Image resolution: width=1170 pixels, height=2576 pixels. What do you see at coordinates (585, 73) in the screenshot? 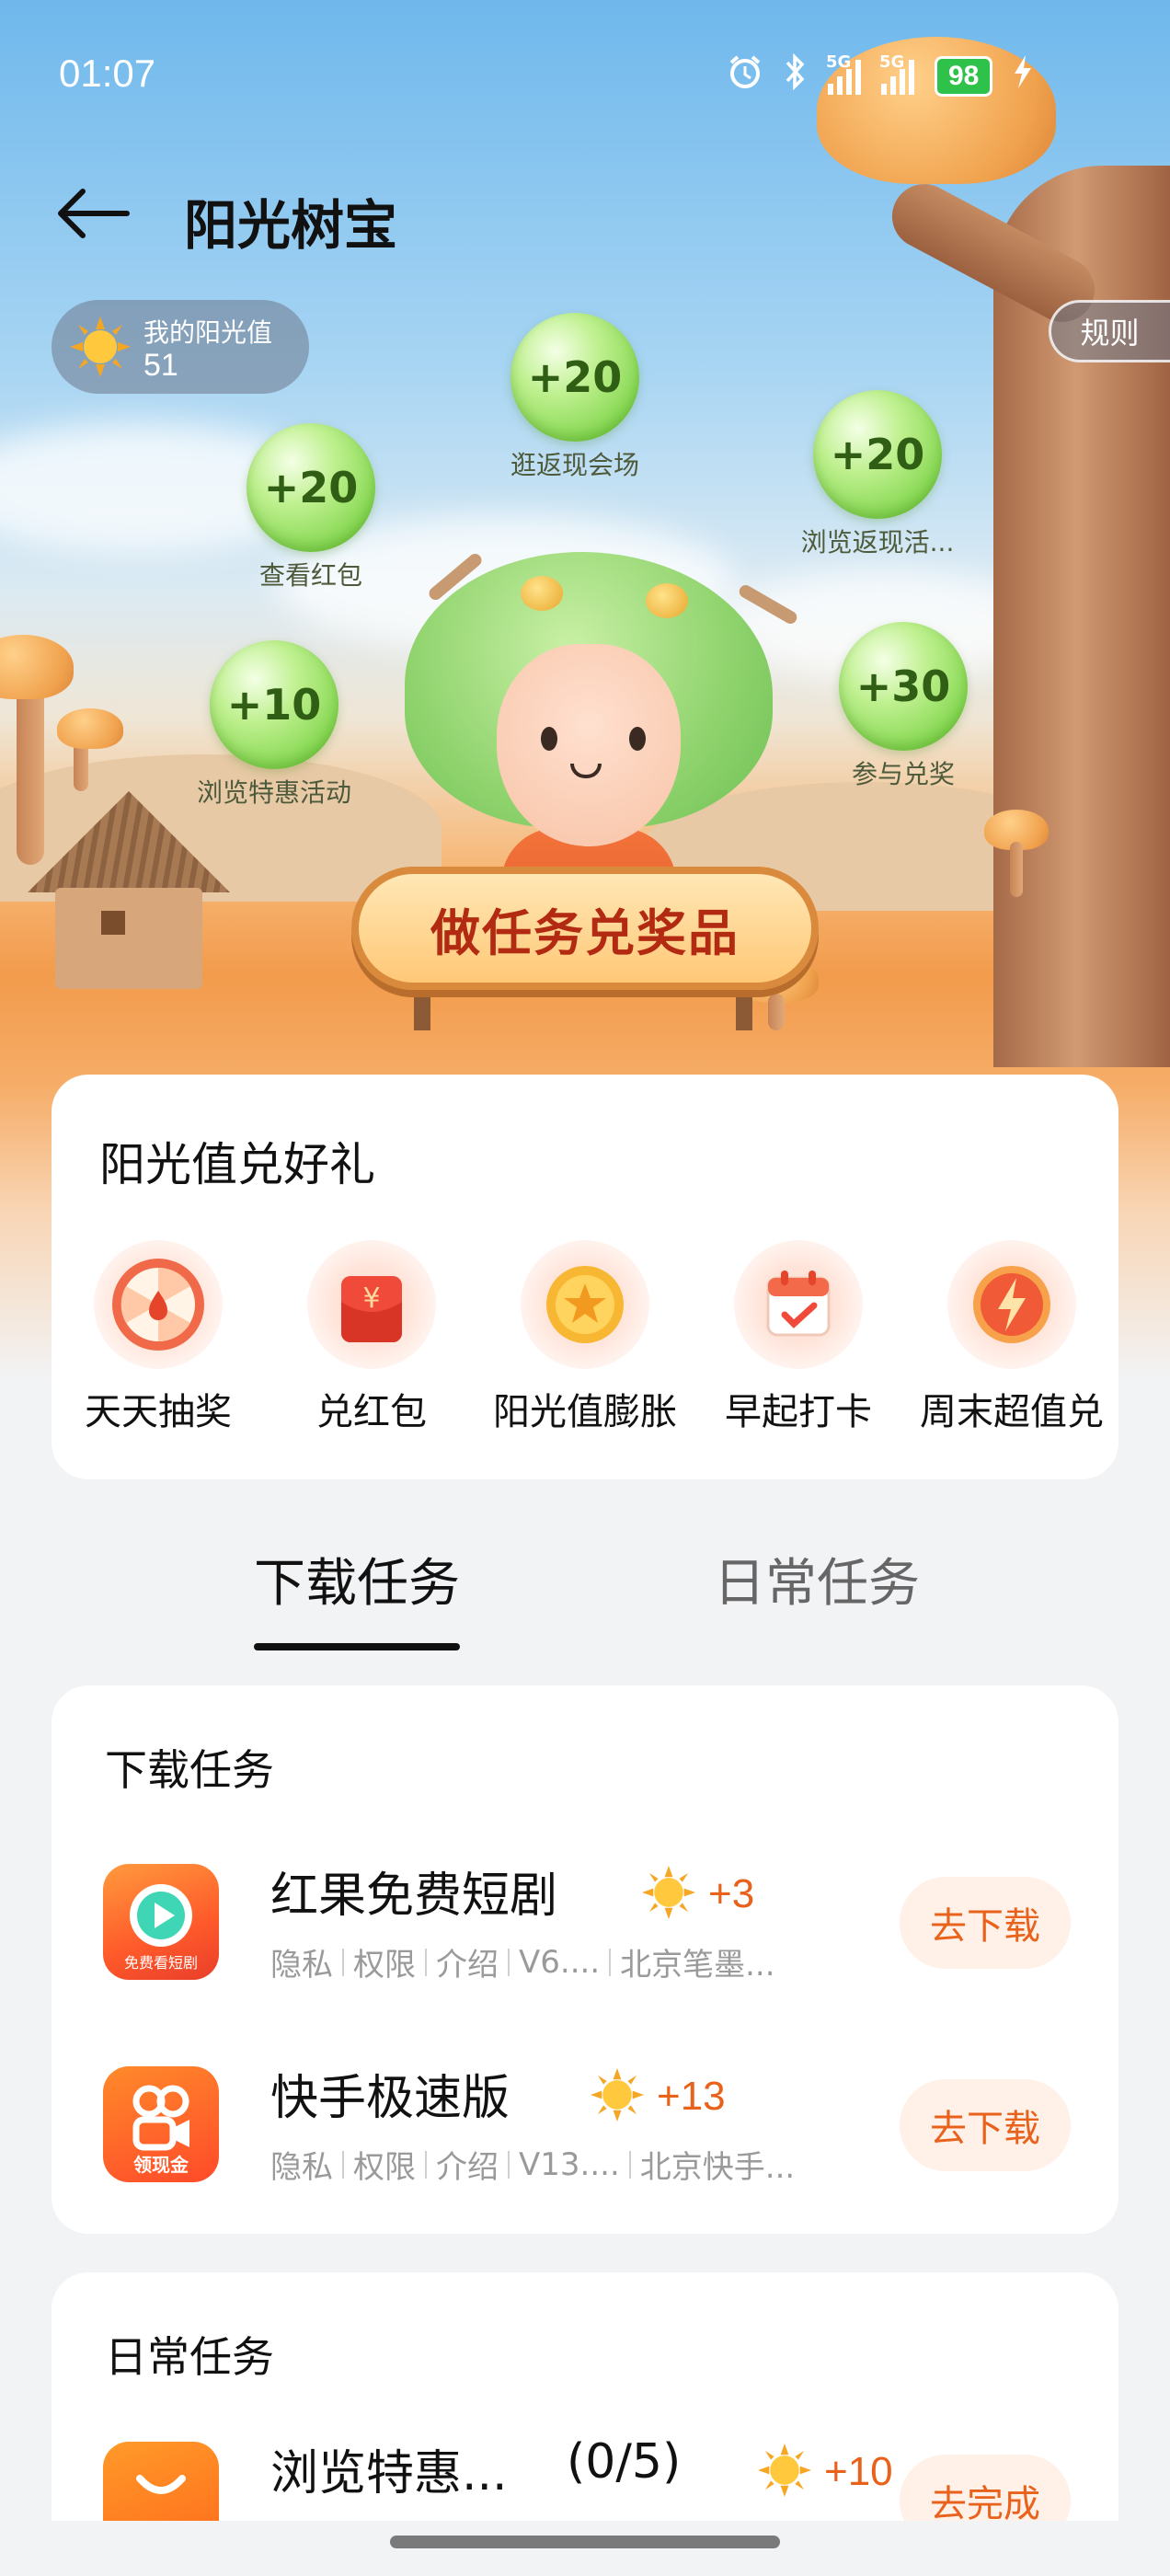
I see `status-bar: 01:07 5G 5G 98` at bounding box center [585, 73].